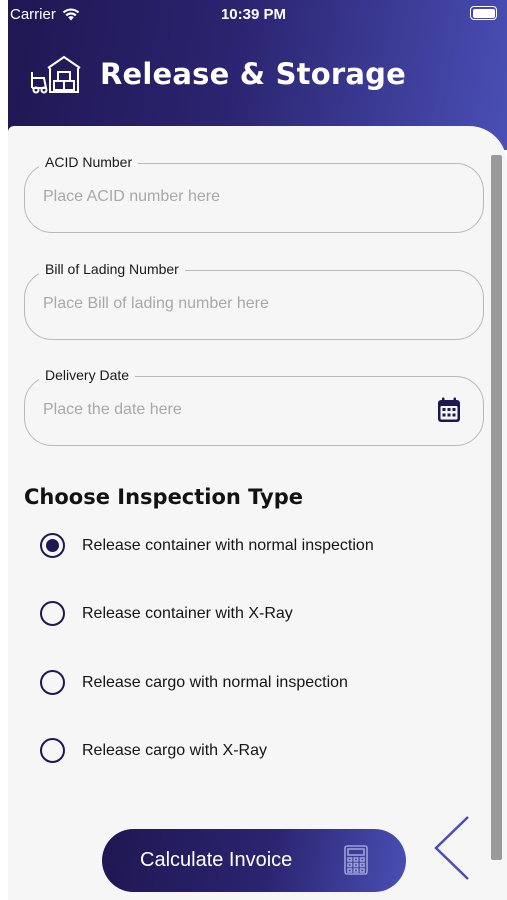 The width and height of the screenshot is (507, 900). Describe the element at coordinates (254, 193) in the screenshot. I see `acid-number-field: ACID Number Place ACID number here` at that location.